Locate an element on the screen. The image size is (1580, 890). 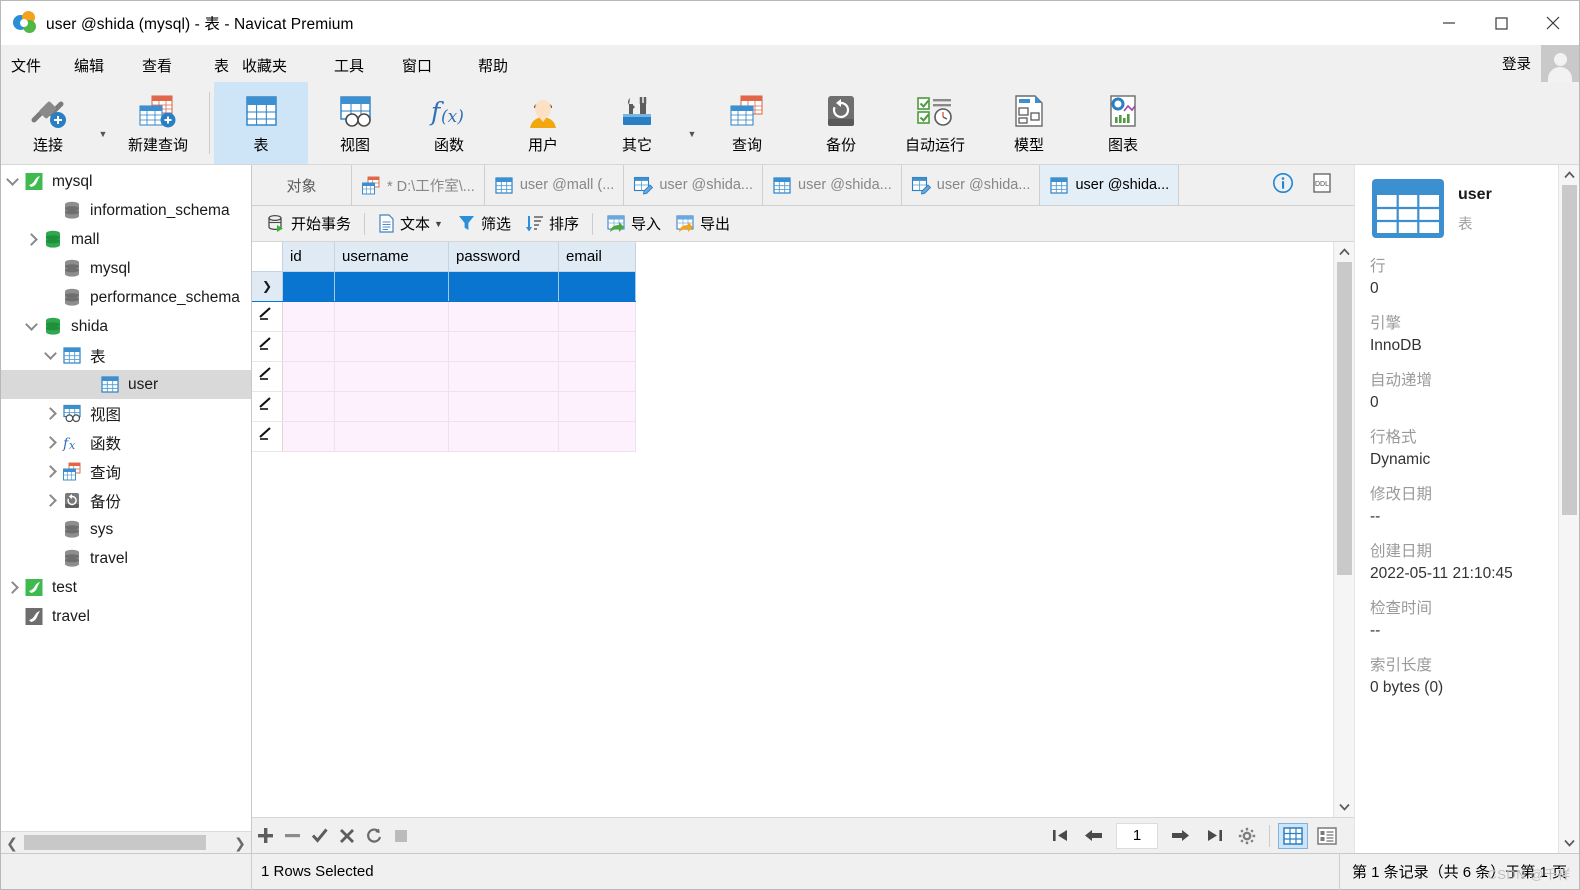
toolbar-backup: 备份 is located at coordinates (841, 123).